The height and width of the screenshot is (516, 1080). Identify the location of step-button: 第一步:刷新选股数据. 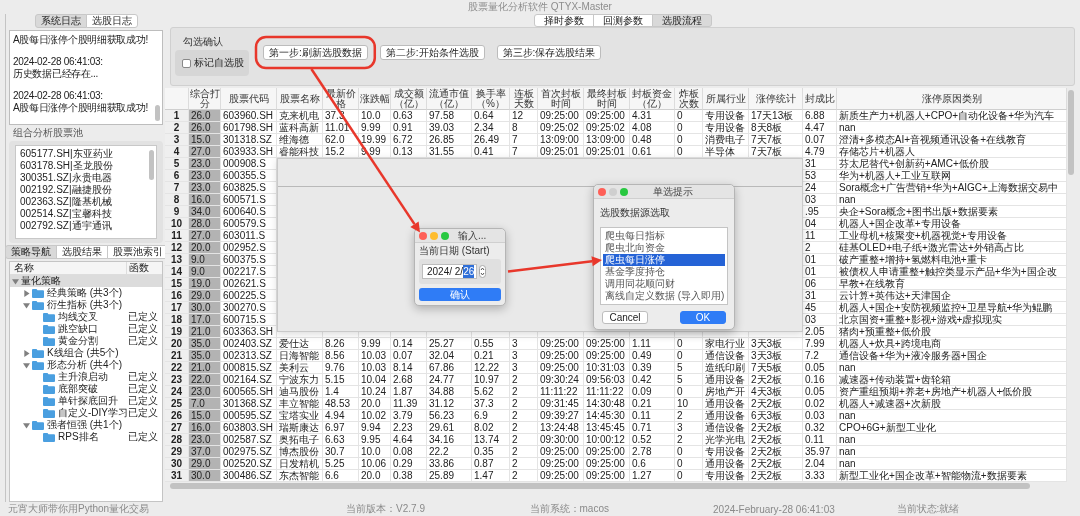
(315, 52).